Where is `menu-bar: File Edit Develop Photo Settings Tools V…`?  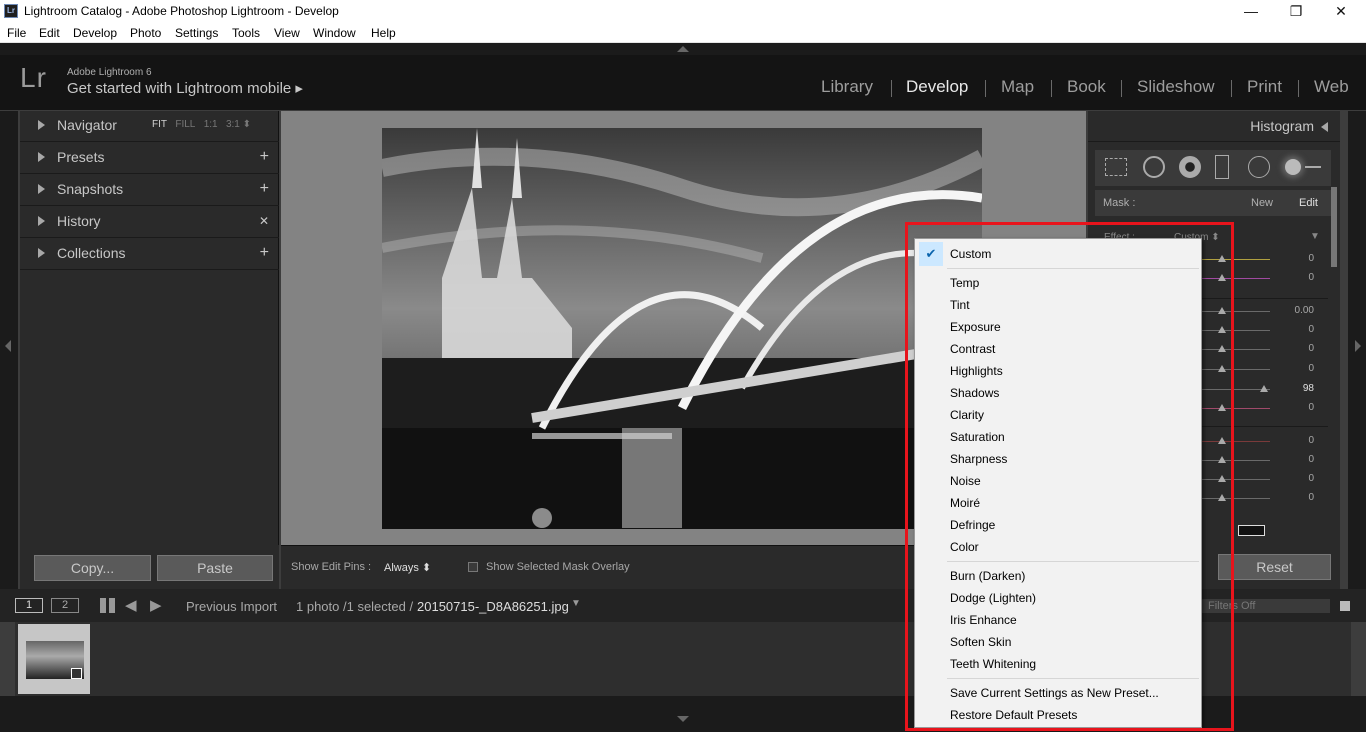
menu-bar: File Edit Develop Photo Settings Tools V… is located at coordinates (683, 33).